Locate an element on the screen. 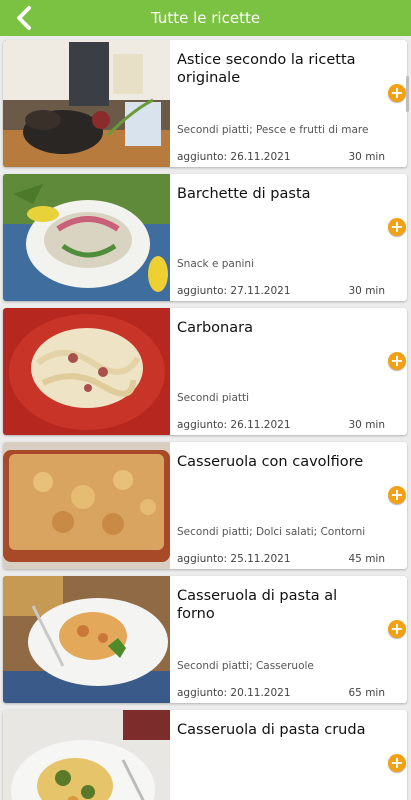 The height and width of the screenshot is (800, 411). app-bar: Tutte le ricette is located at coordinates (205, 18).